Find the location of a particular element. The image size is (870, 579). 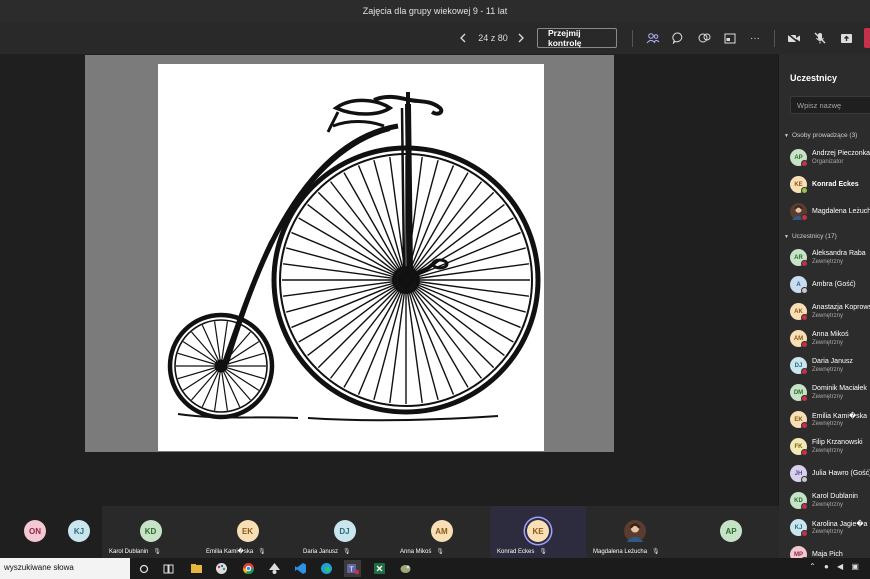

tile-name: Anna Mikoś 🎙 is located at coordinates (422, 551).